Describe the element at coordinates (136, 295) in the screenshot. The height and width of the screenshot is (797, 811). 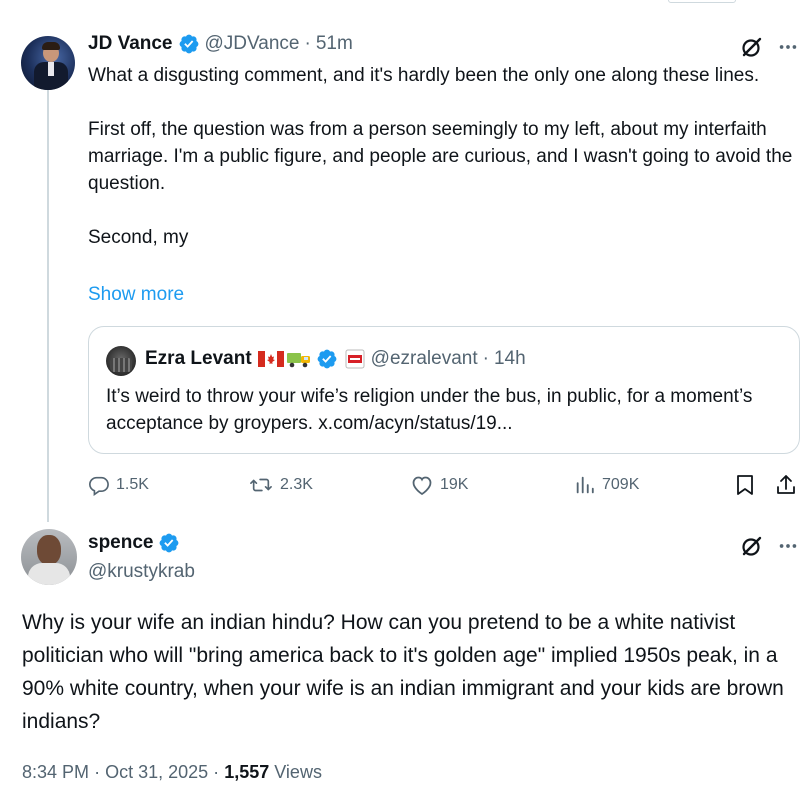
I see `show-more-link: Show more` at that location.